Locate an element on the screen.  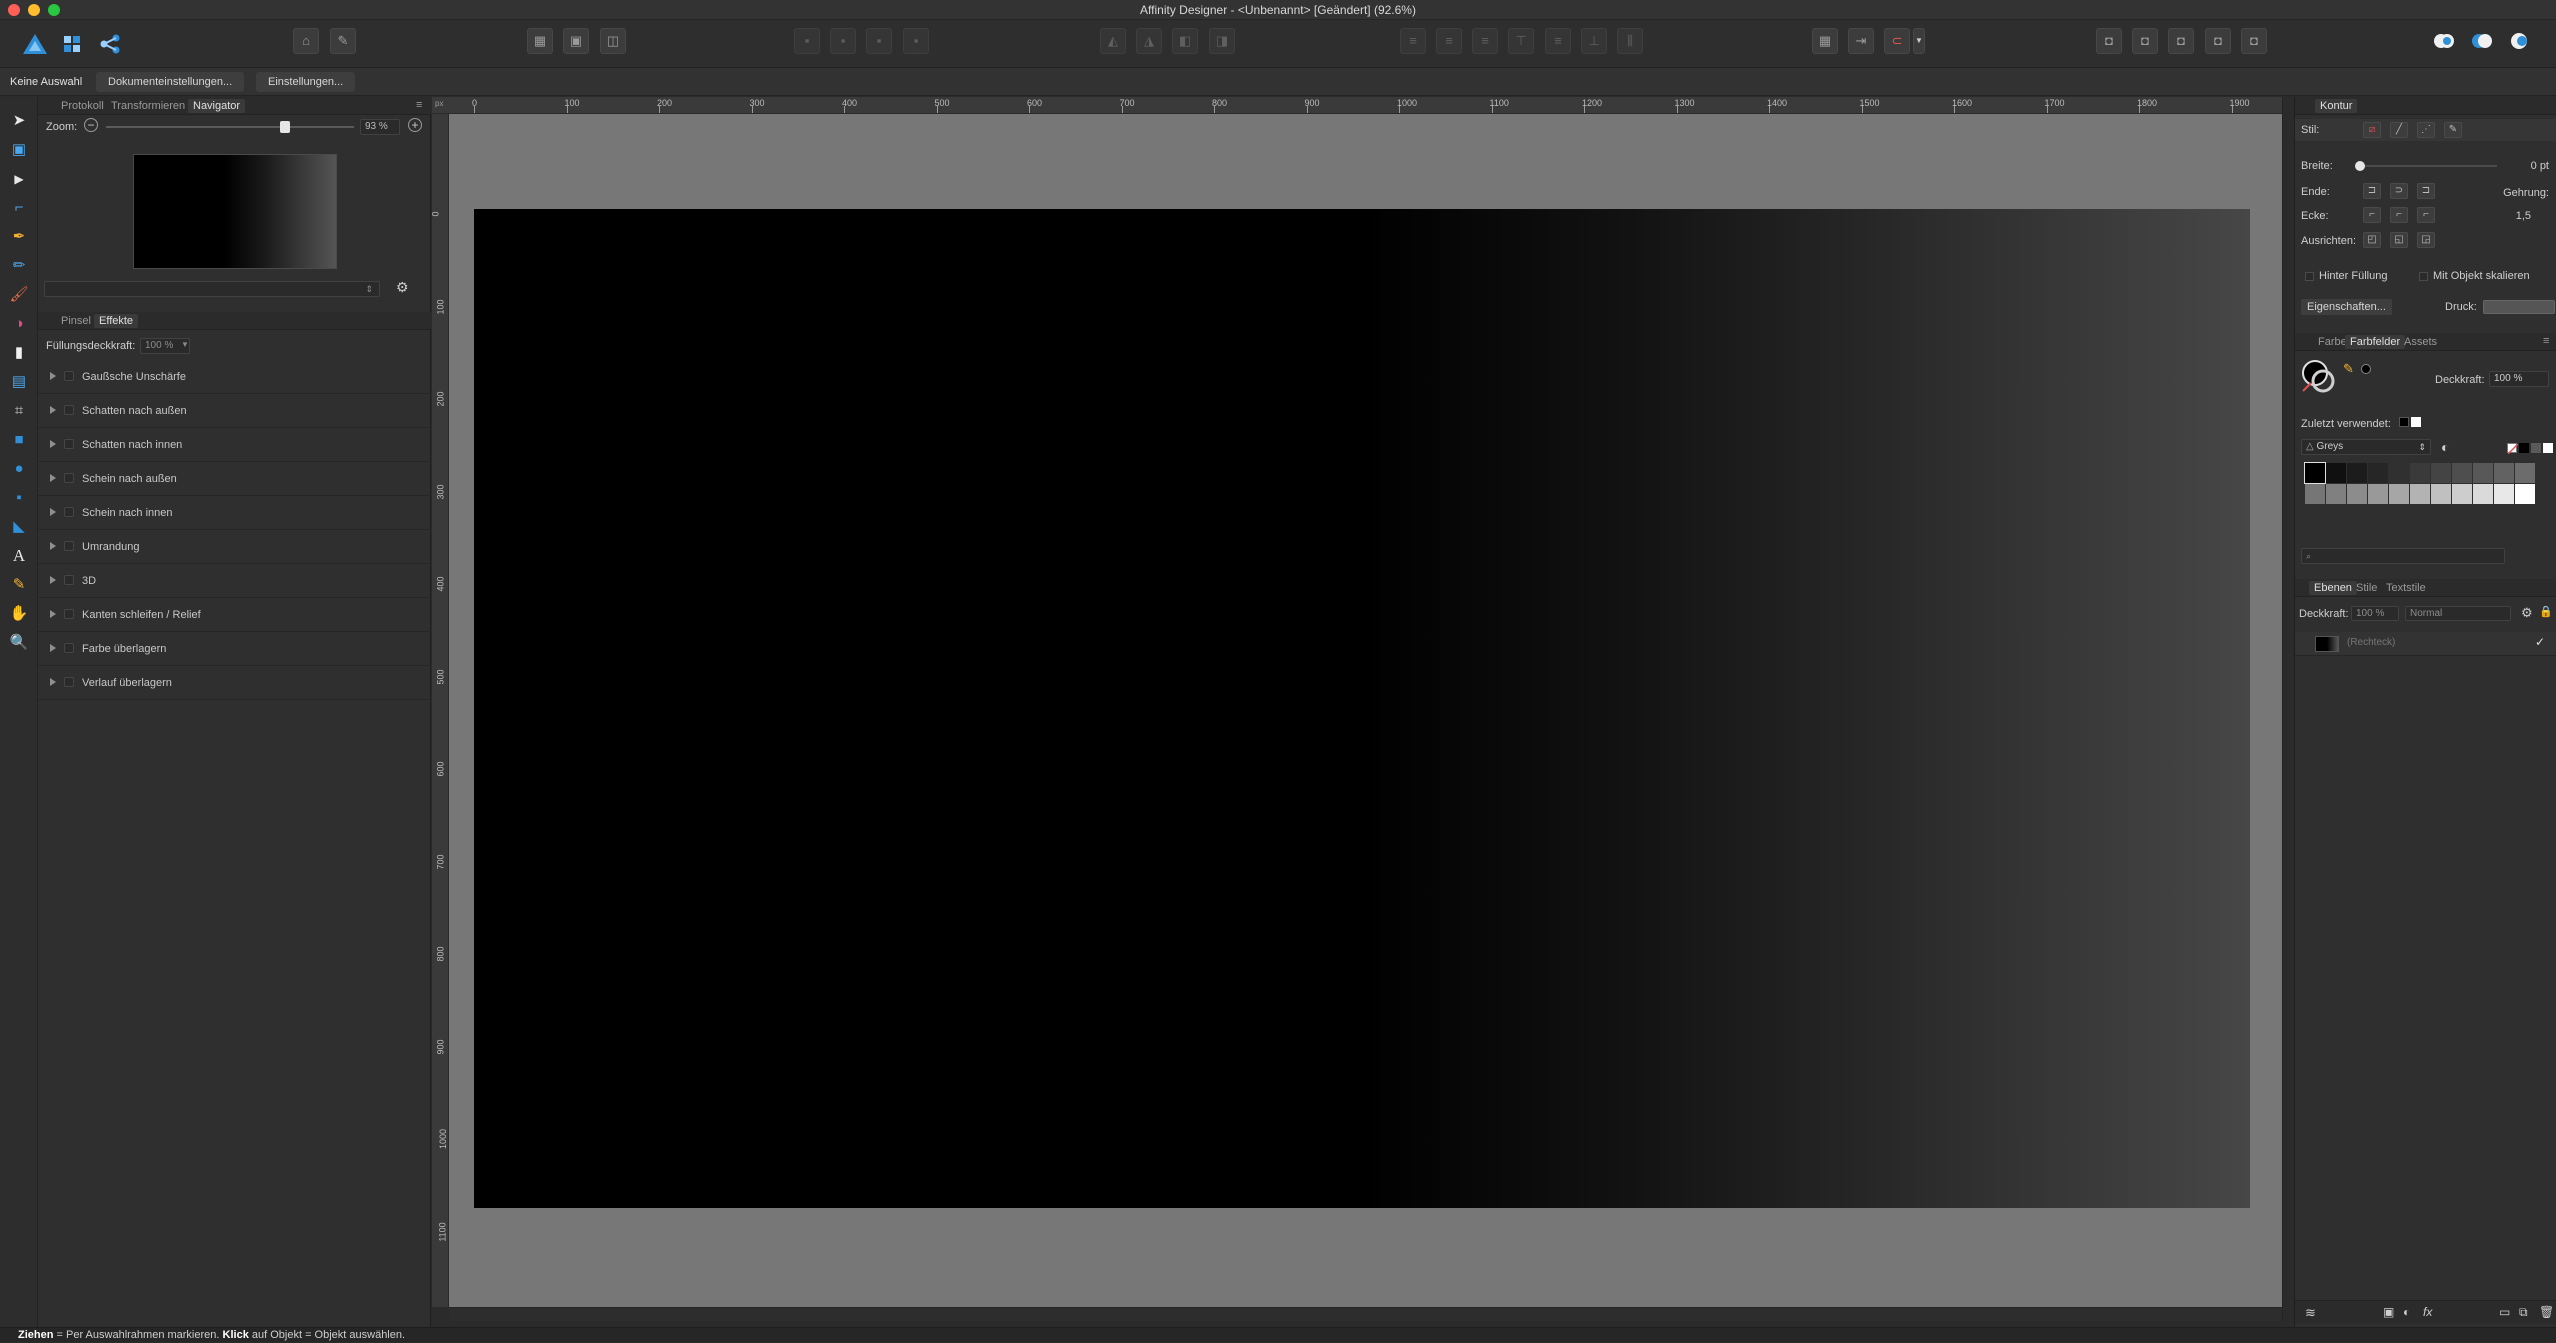
align-center-stroke-icon: ◱ is located at coordinates (2399, 240).